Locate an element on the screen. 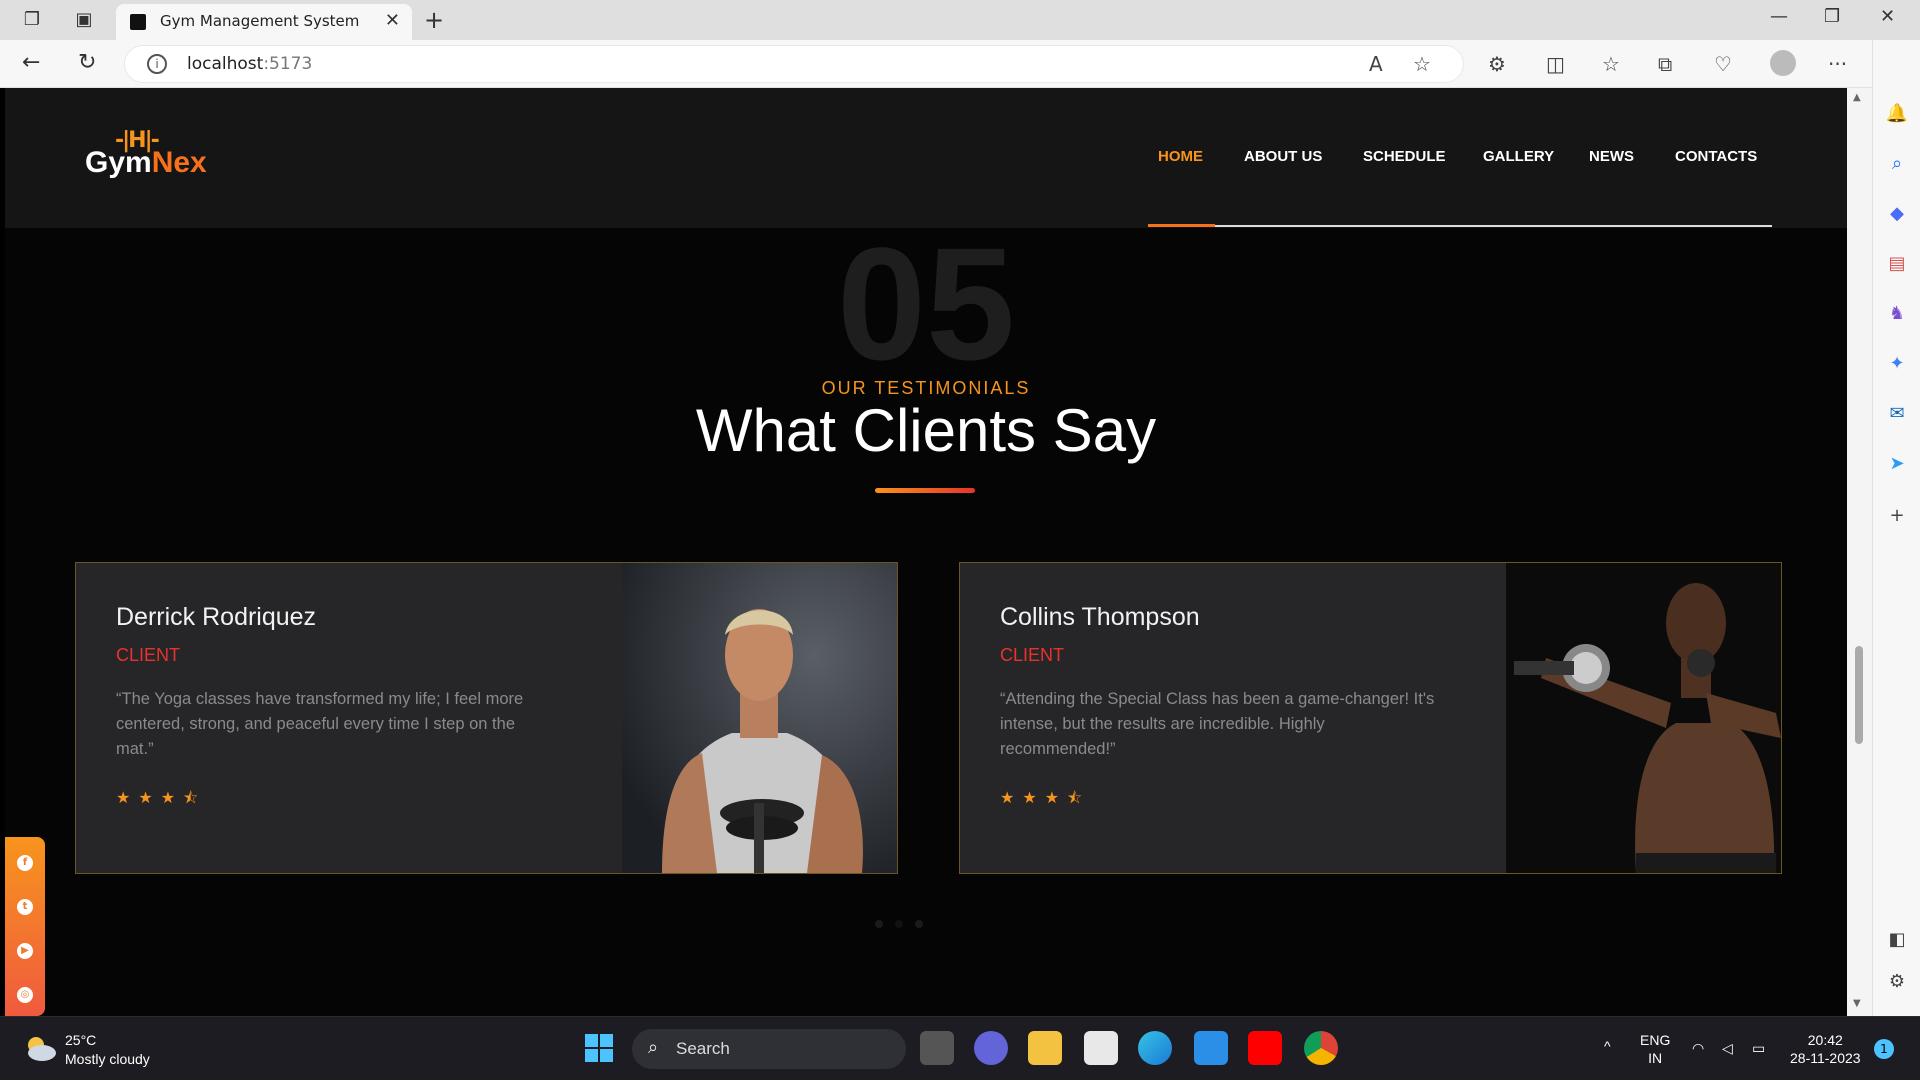  notifications-icon: 🔔 is located at coordinates (1897, 114).